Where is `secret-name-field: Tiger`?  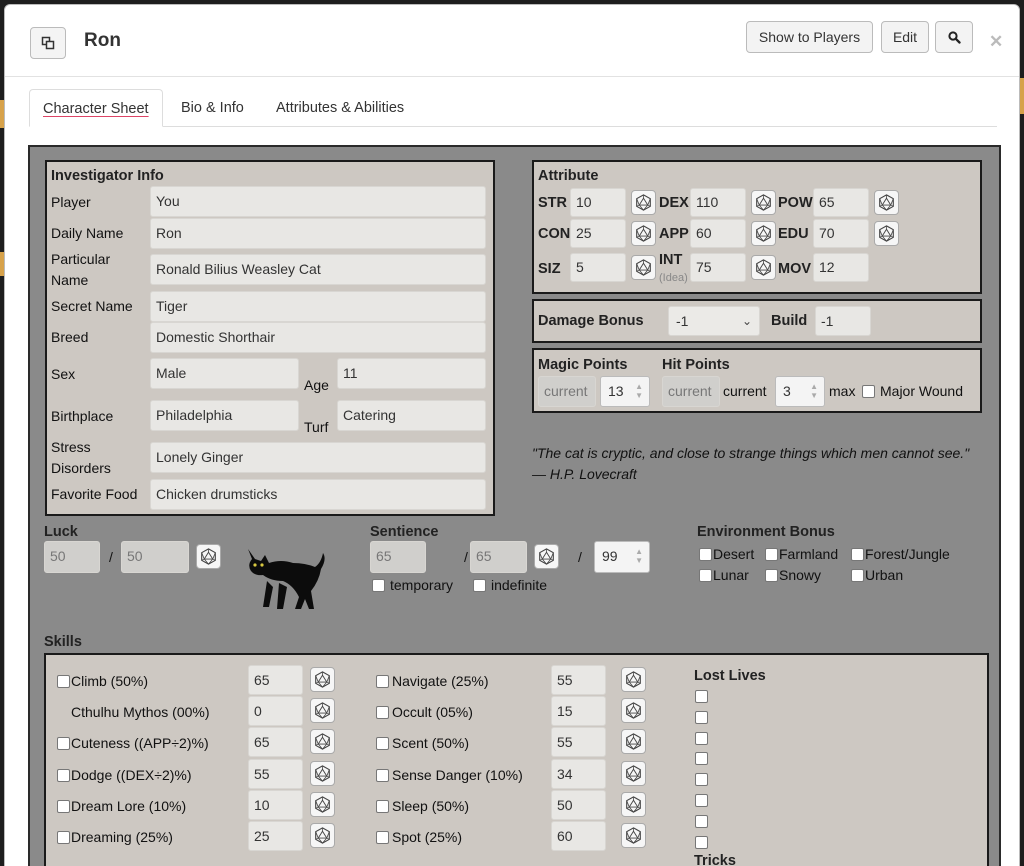 secret-name-field: Tiger is located at coordinates (318, 306).